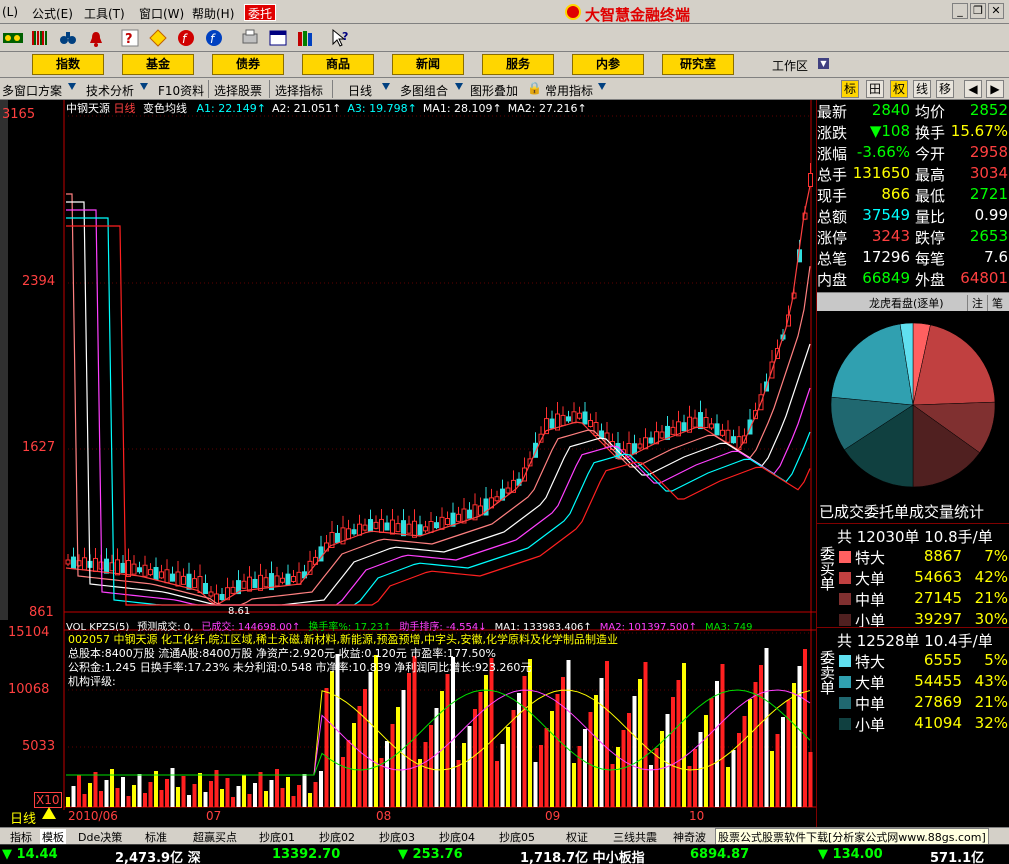 The image size is (1009, 864). Describe the element at coordinates (494, 90) in the screenshot. I see `overlay-chart: 图形叠加` at that location.